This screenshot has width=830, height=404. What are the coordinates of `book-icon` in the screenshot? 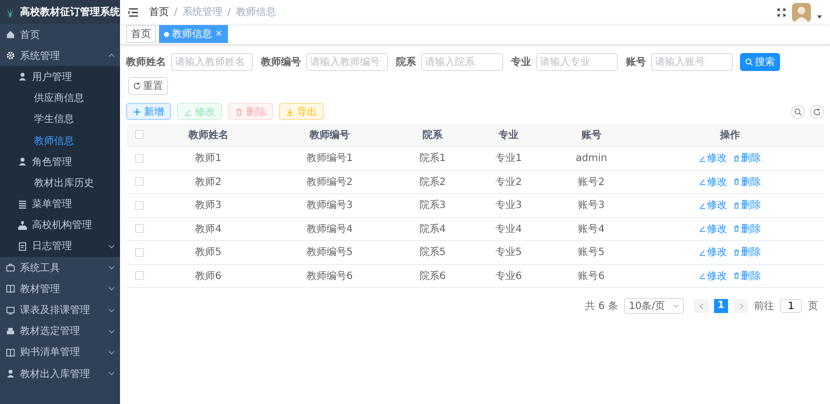 It's located at (10, 352).